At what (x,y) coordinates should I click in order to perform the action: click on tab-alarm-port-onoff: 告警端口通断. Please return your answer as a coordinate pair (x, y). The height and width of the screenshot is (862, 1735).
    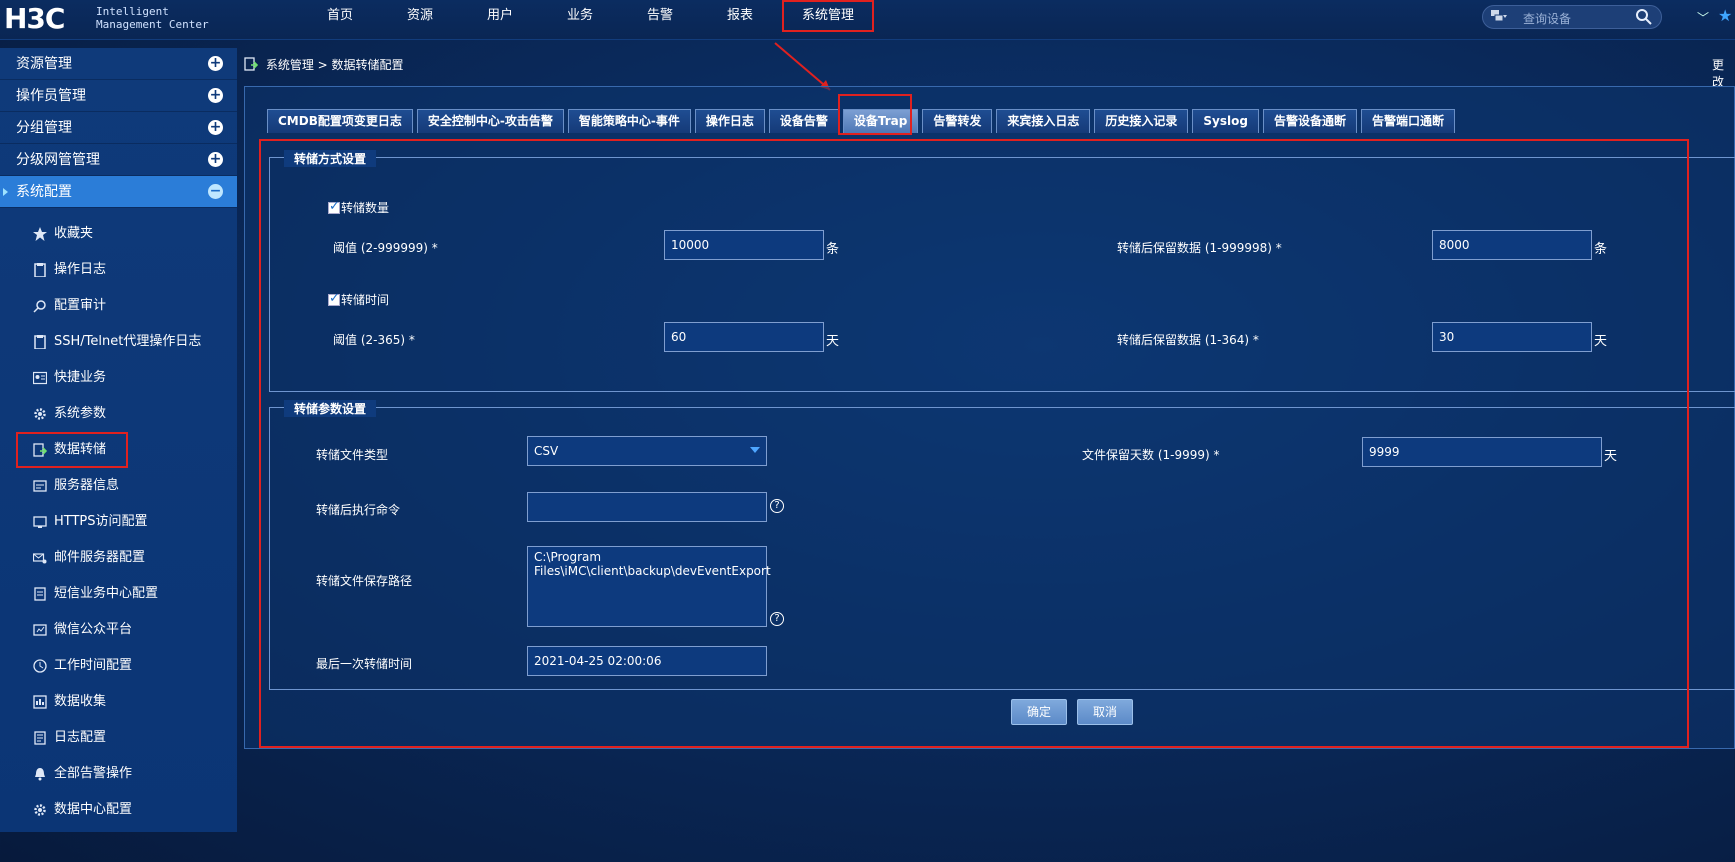
    Looking at the image, I should click on (1407, 121).